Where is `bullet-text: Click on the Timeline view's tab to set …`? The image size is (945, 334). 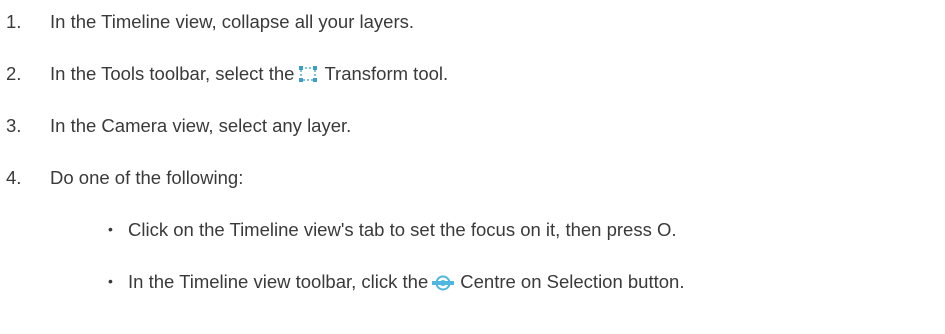 bullet-text: Click on the Timeline view's tab to set … is located at coordinates (402, 229).